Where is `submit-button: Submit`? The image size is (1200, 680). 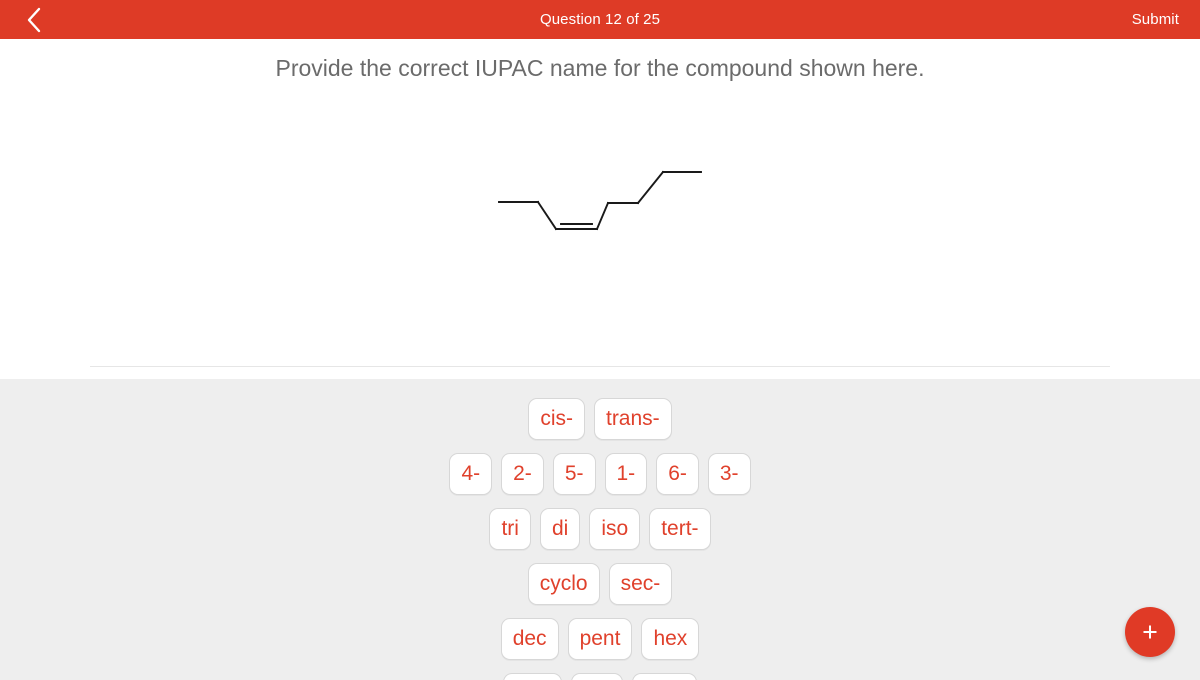
submit-button: Submit is located at coordinates (1155, 19).